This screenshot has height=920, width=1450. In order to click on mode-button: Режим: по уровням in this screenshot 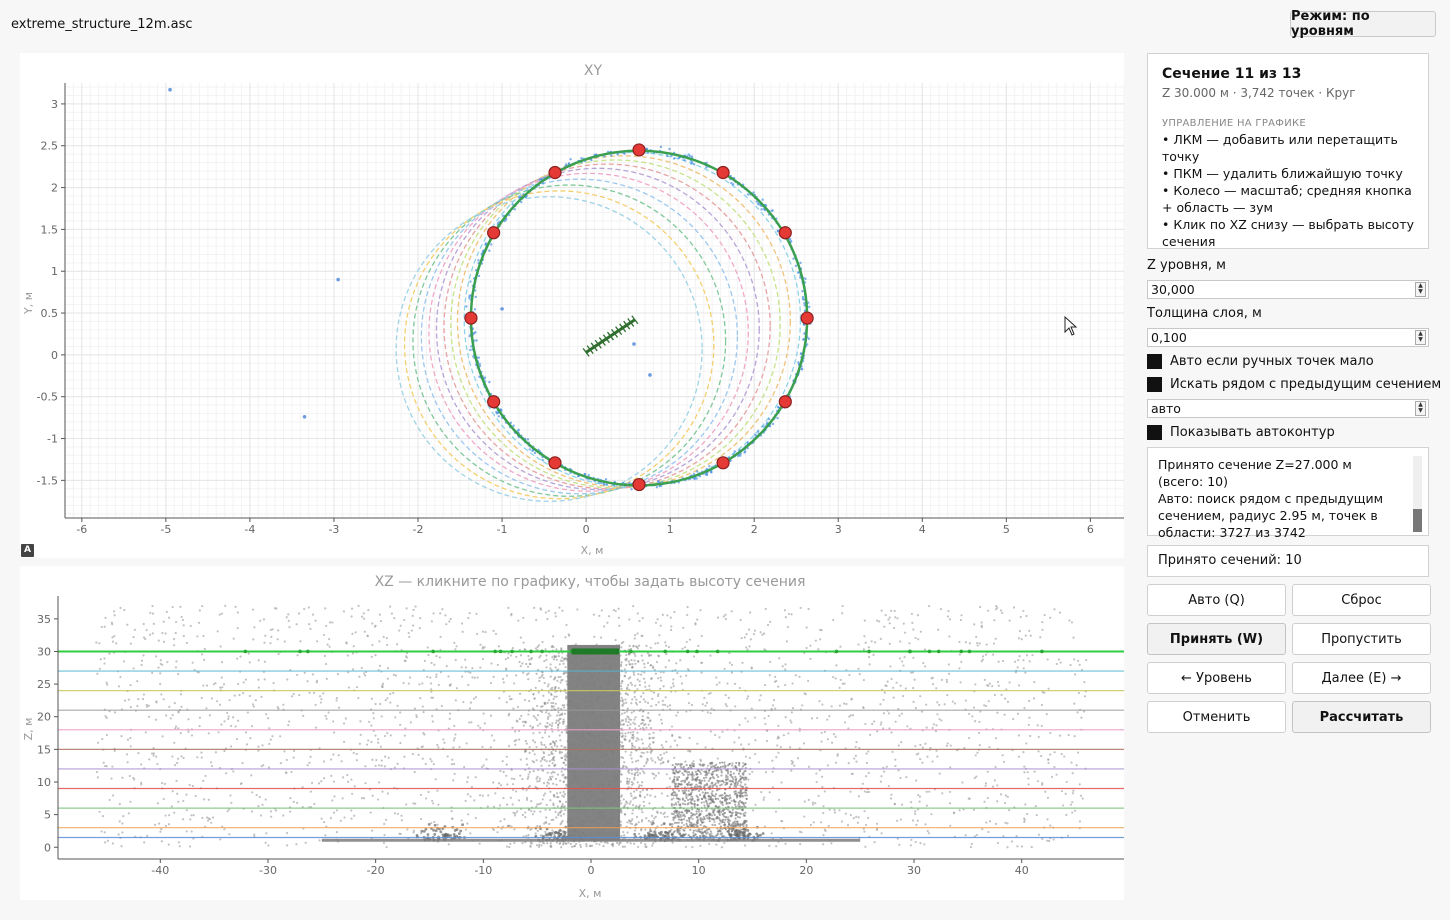, I will do `click(1363, 24)`.